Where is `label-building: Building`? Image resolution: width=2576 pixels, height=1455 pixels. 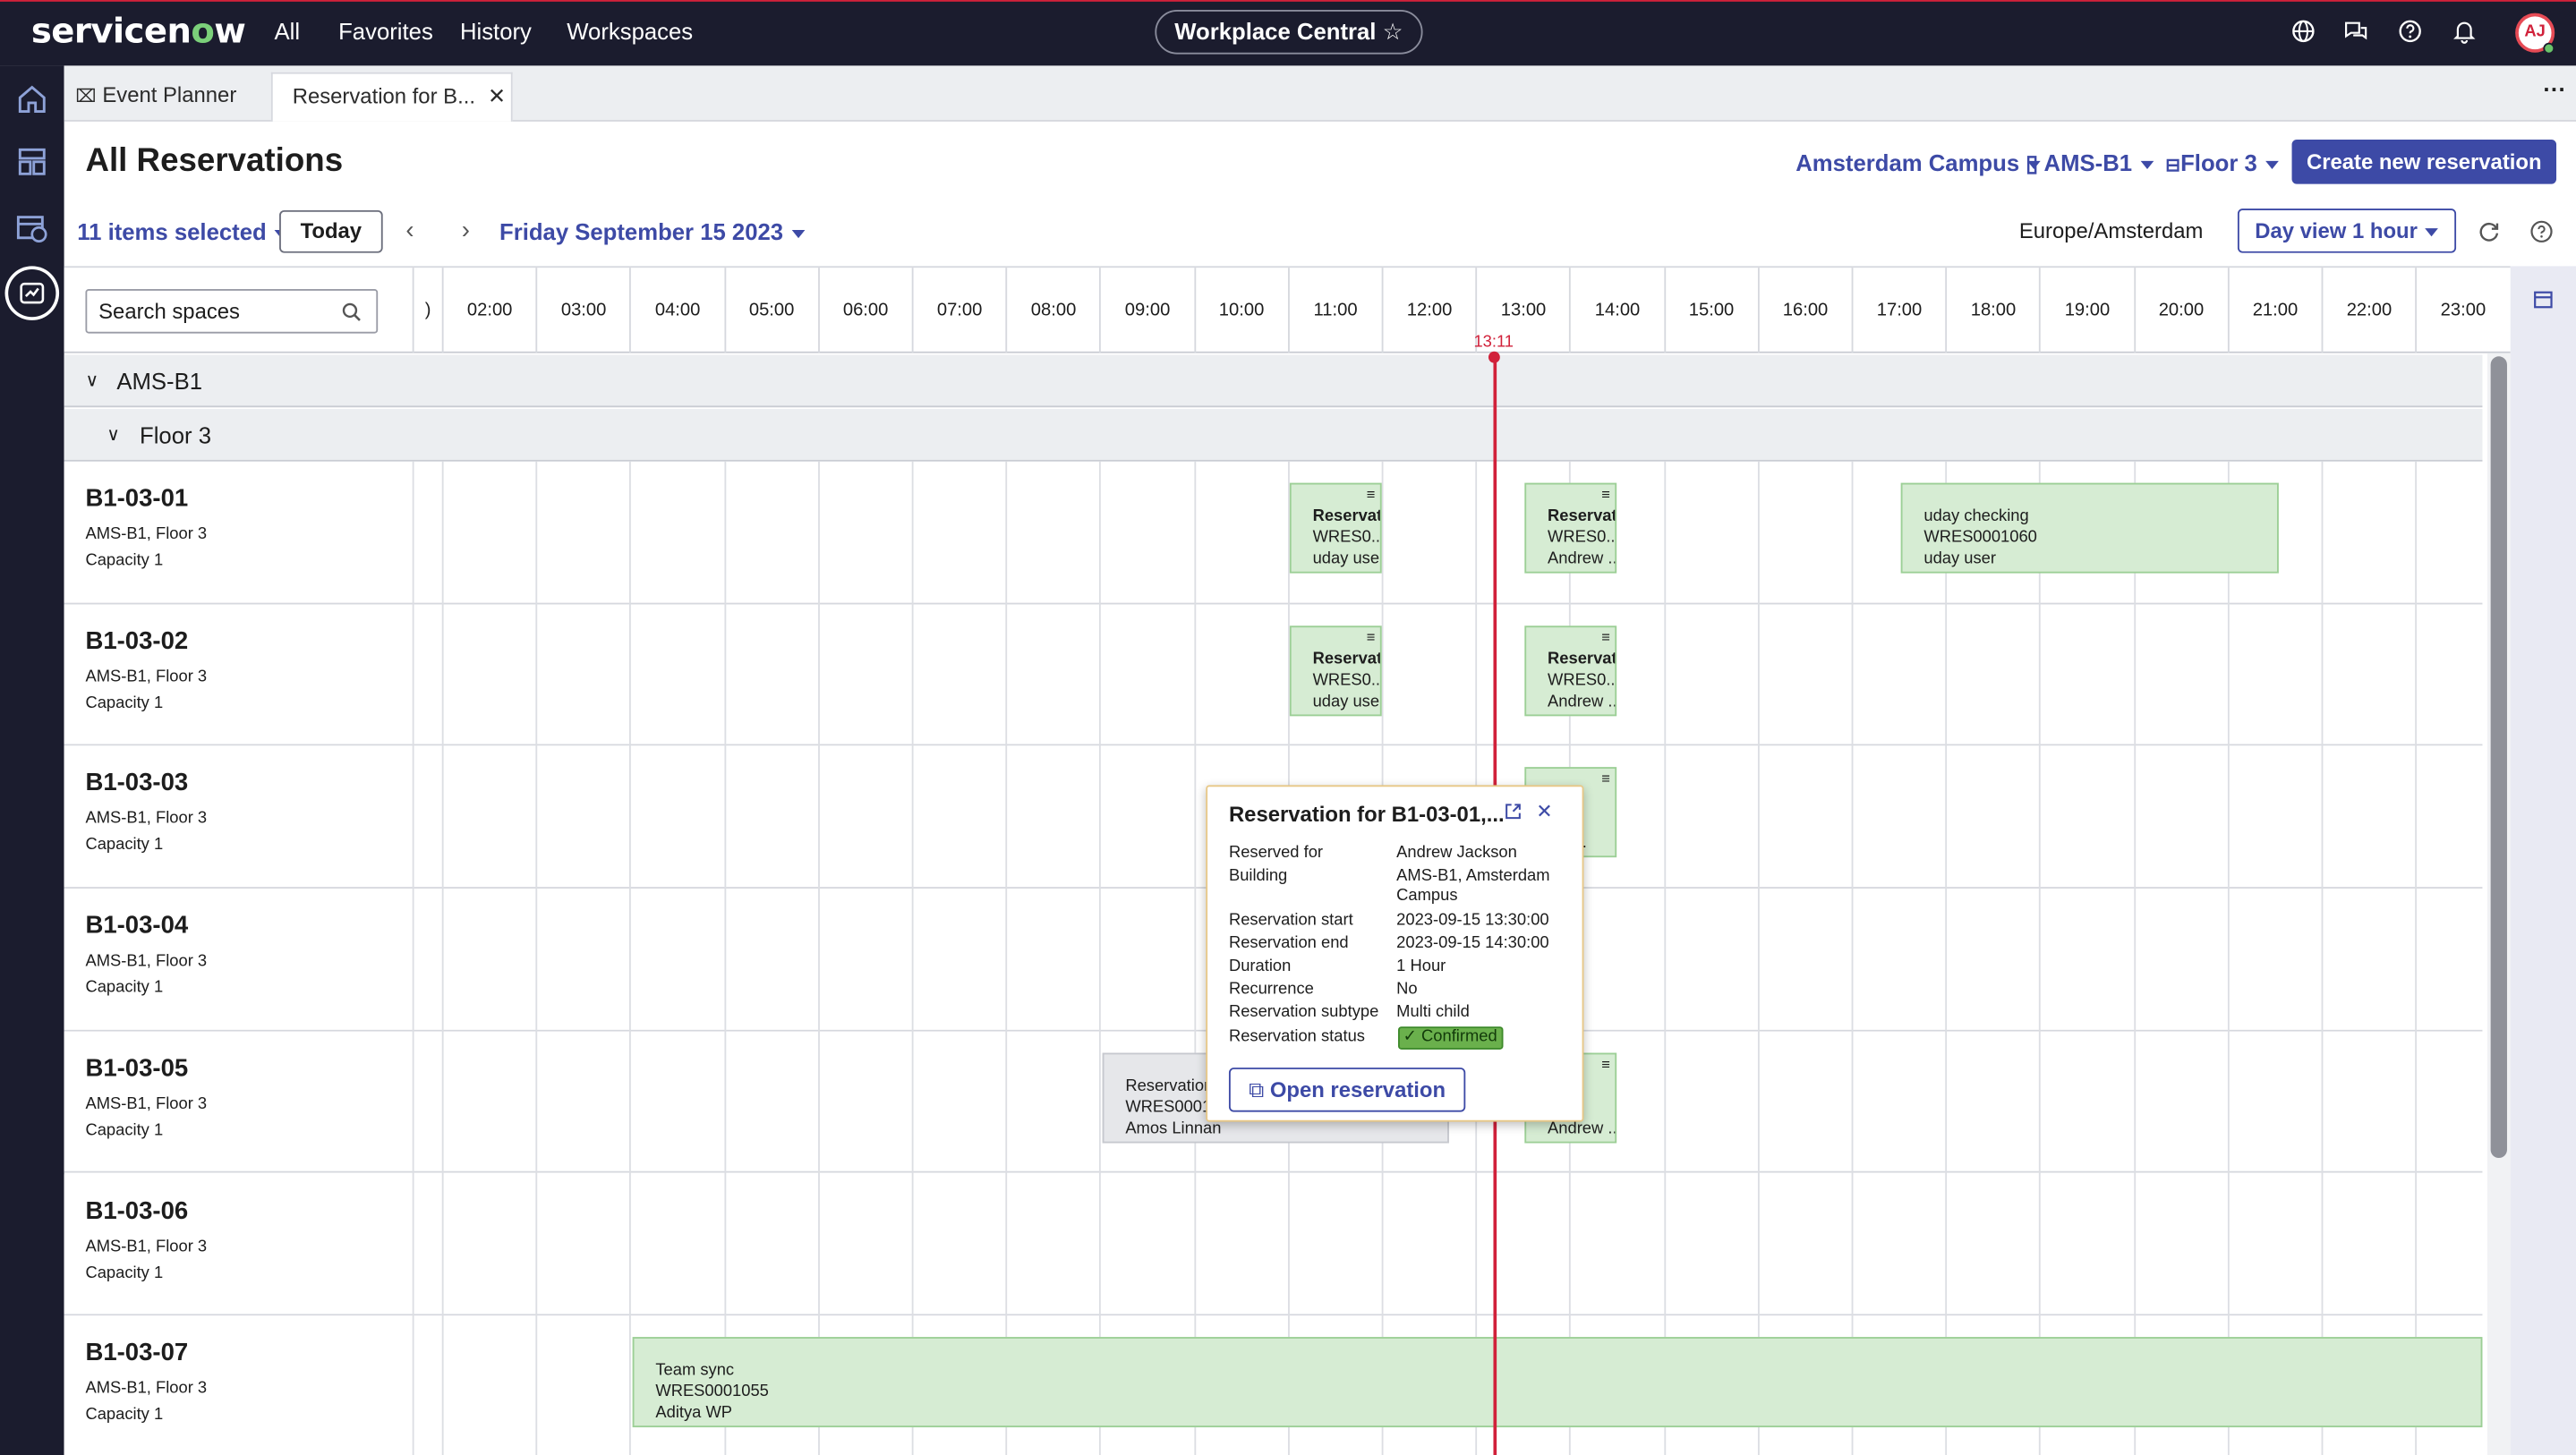 label-building: Building is located at coordinates (1258, 876).